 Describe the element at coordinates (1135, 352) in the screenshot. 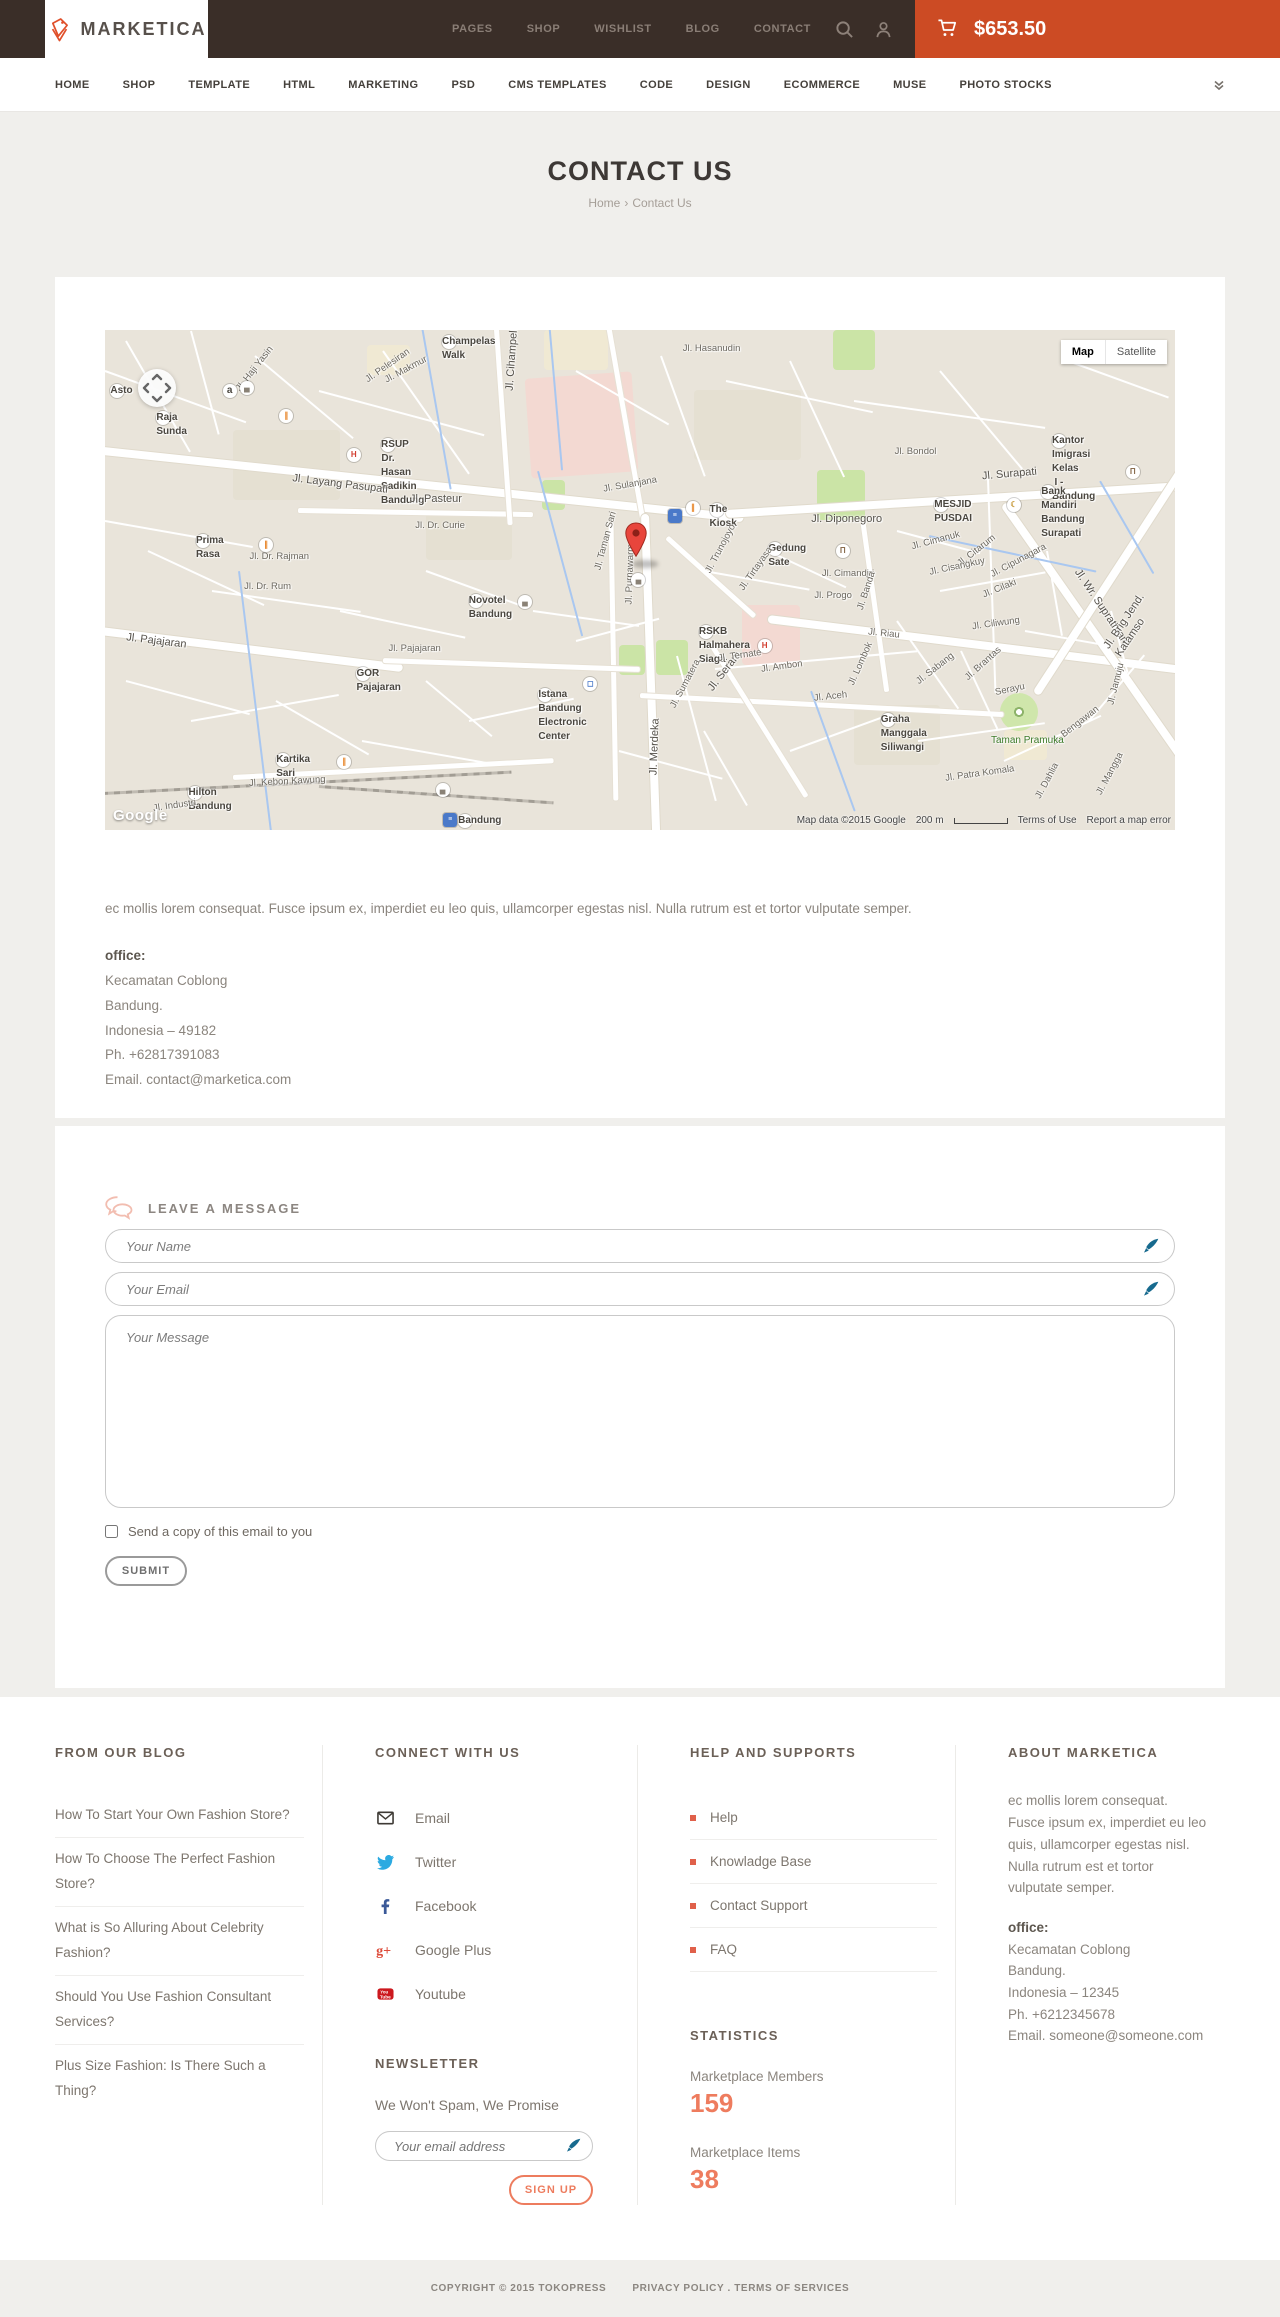

I see `map-type-satellite-button: Satellite` at that location.